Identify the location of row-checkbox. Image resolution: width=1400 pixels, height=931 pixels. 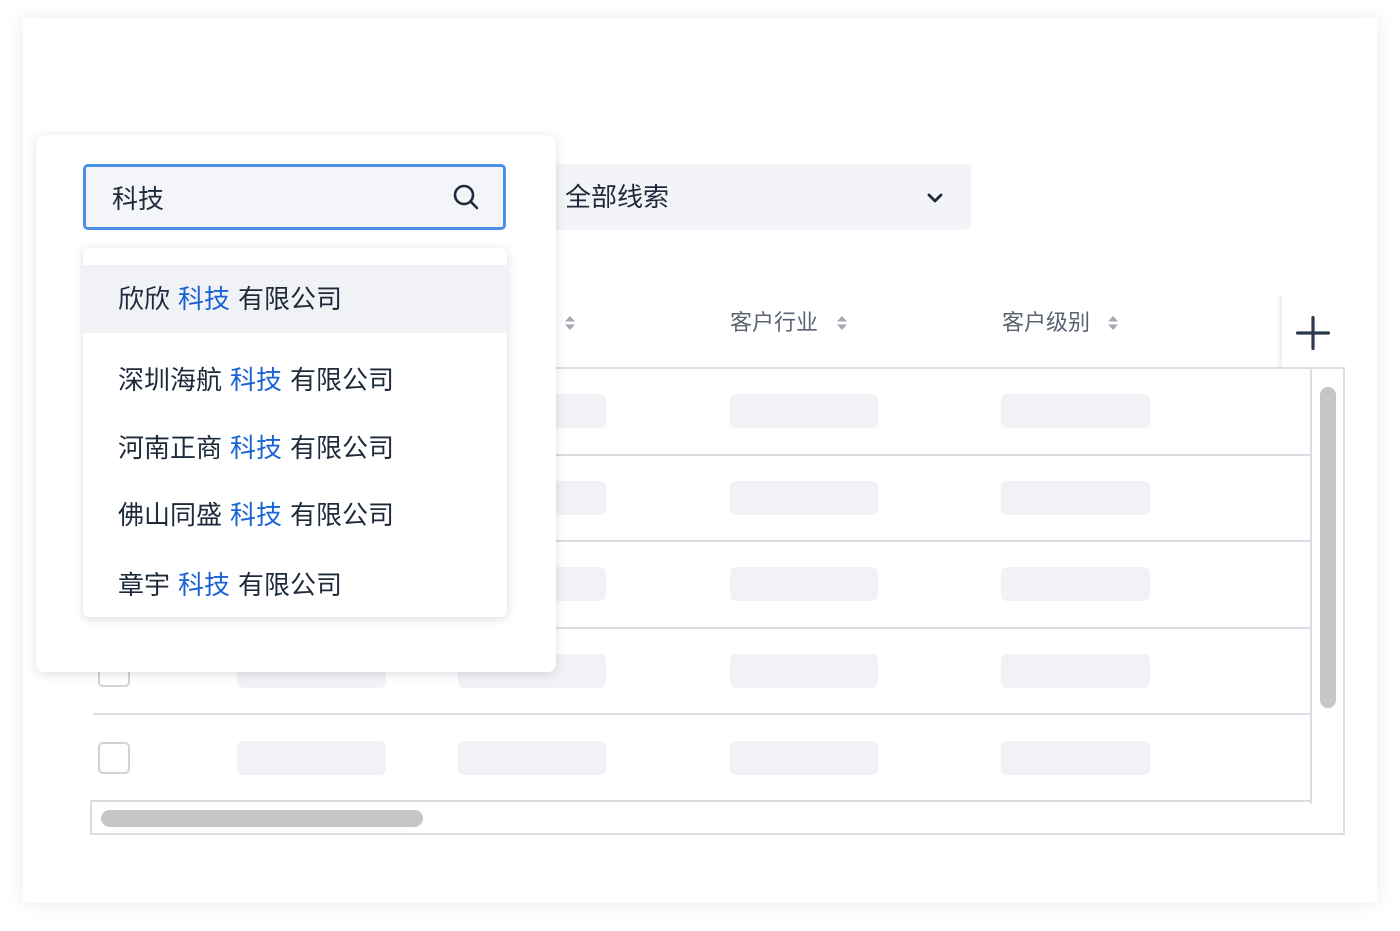
(114, 757).